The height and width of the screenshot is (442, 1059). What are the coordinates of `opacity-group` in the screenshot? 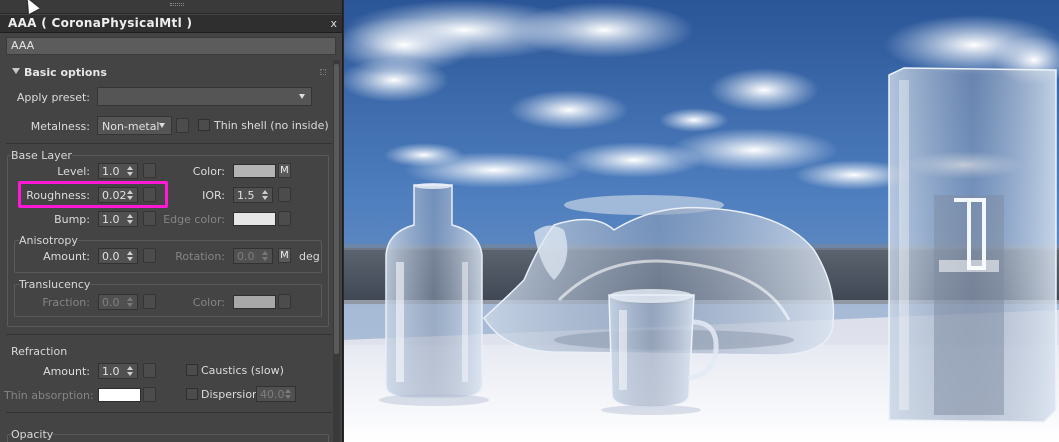 It's located at (168, 438).